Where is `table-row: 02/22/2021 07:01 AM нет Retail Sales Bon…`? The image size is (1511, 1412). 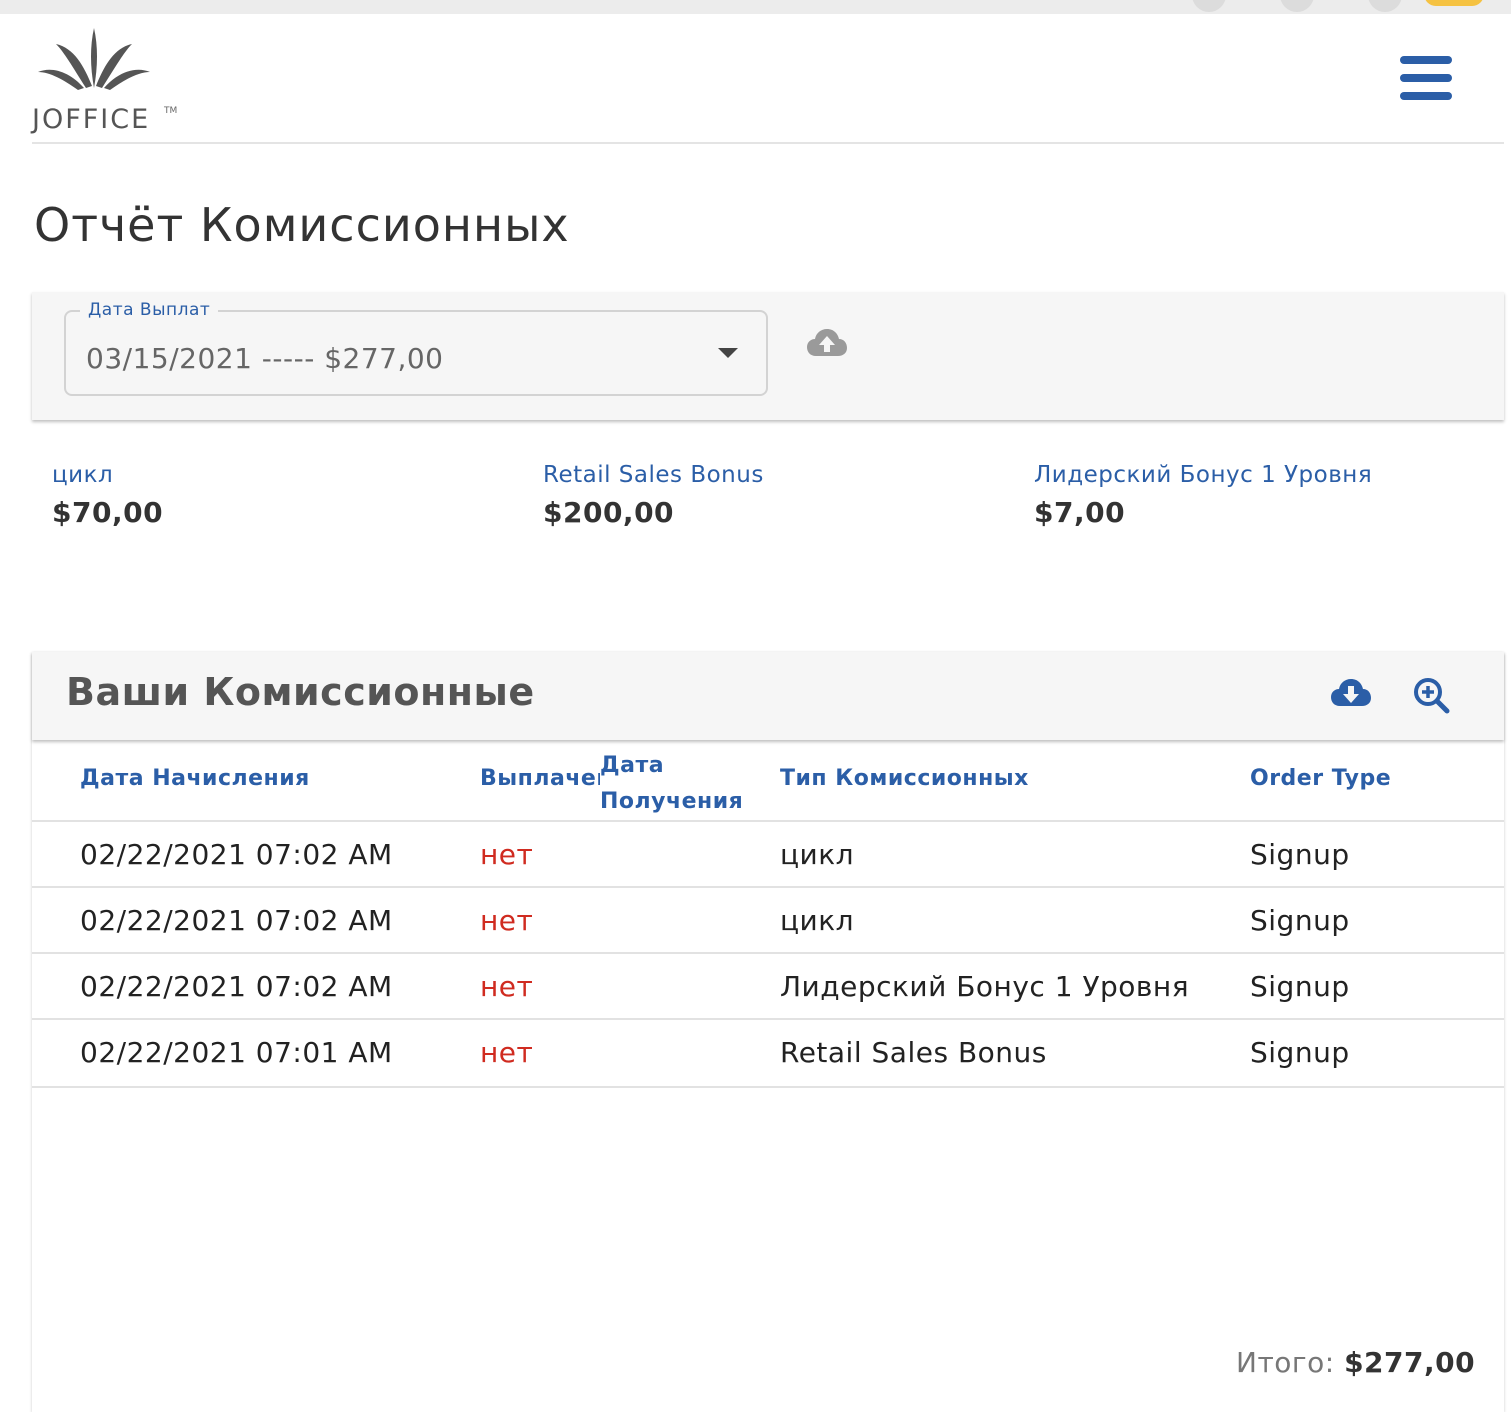
table-row: 02/22/2021 07:01 AM нет Retail Sales Bon… is located at coordinates (768, 1053).